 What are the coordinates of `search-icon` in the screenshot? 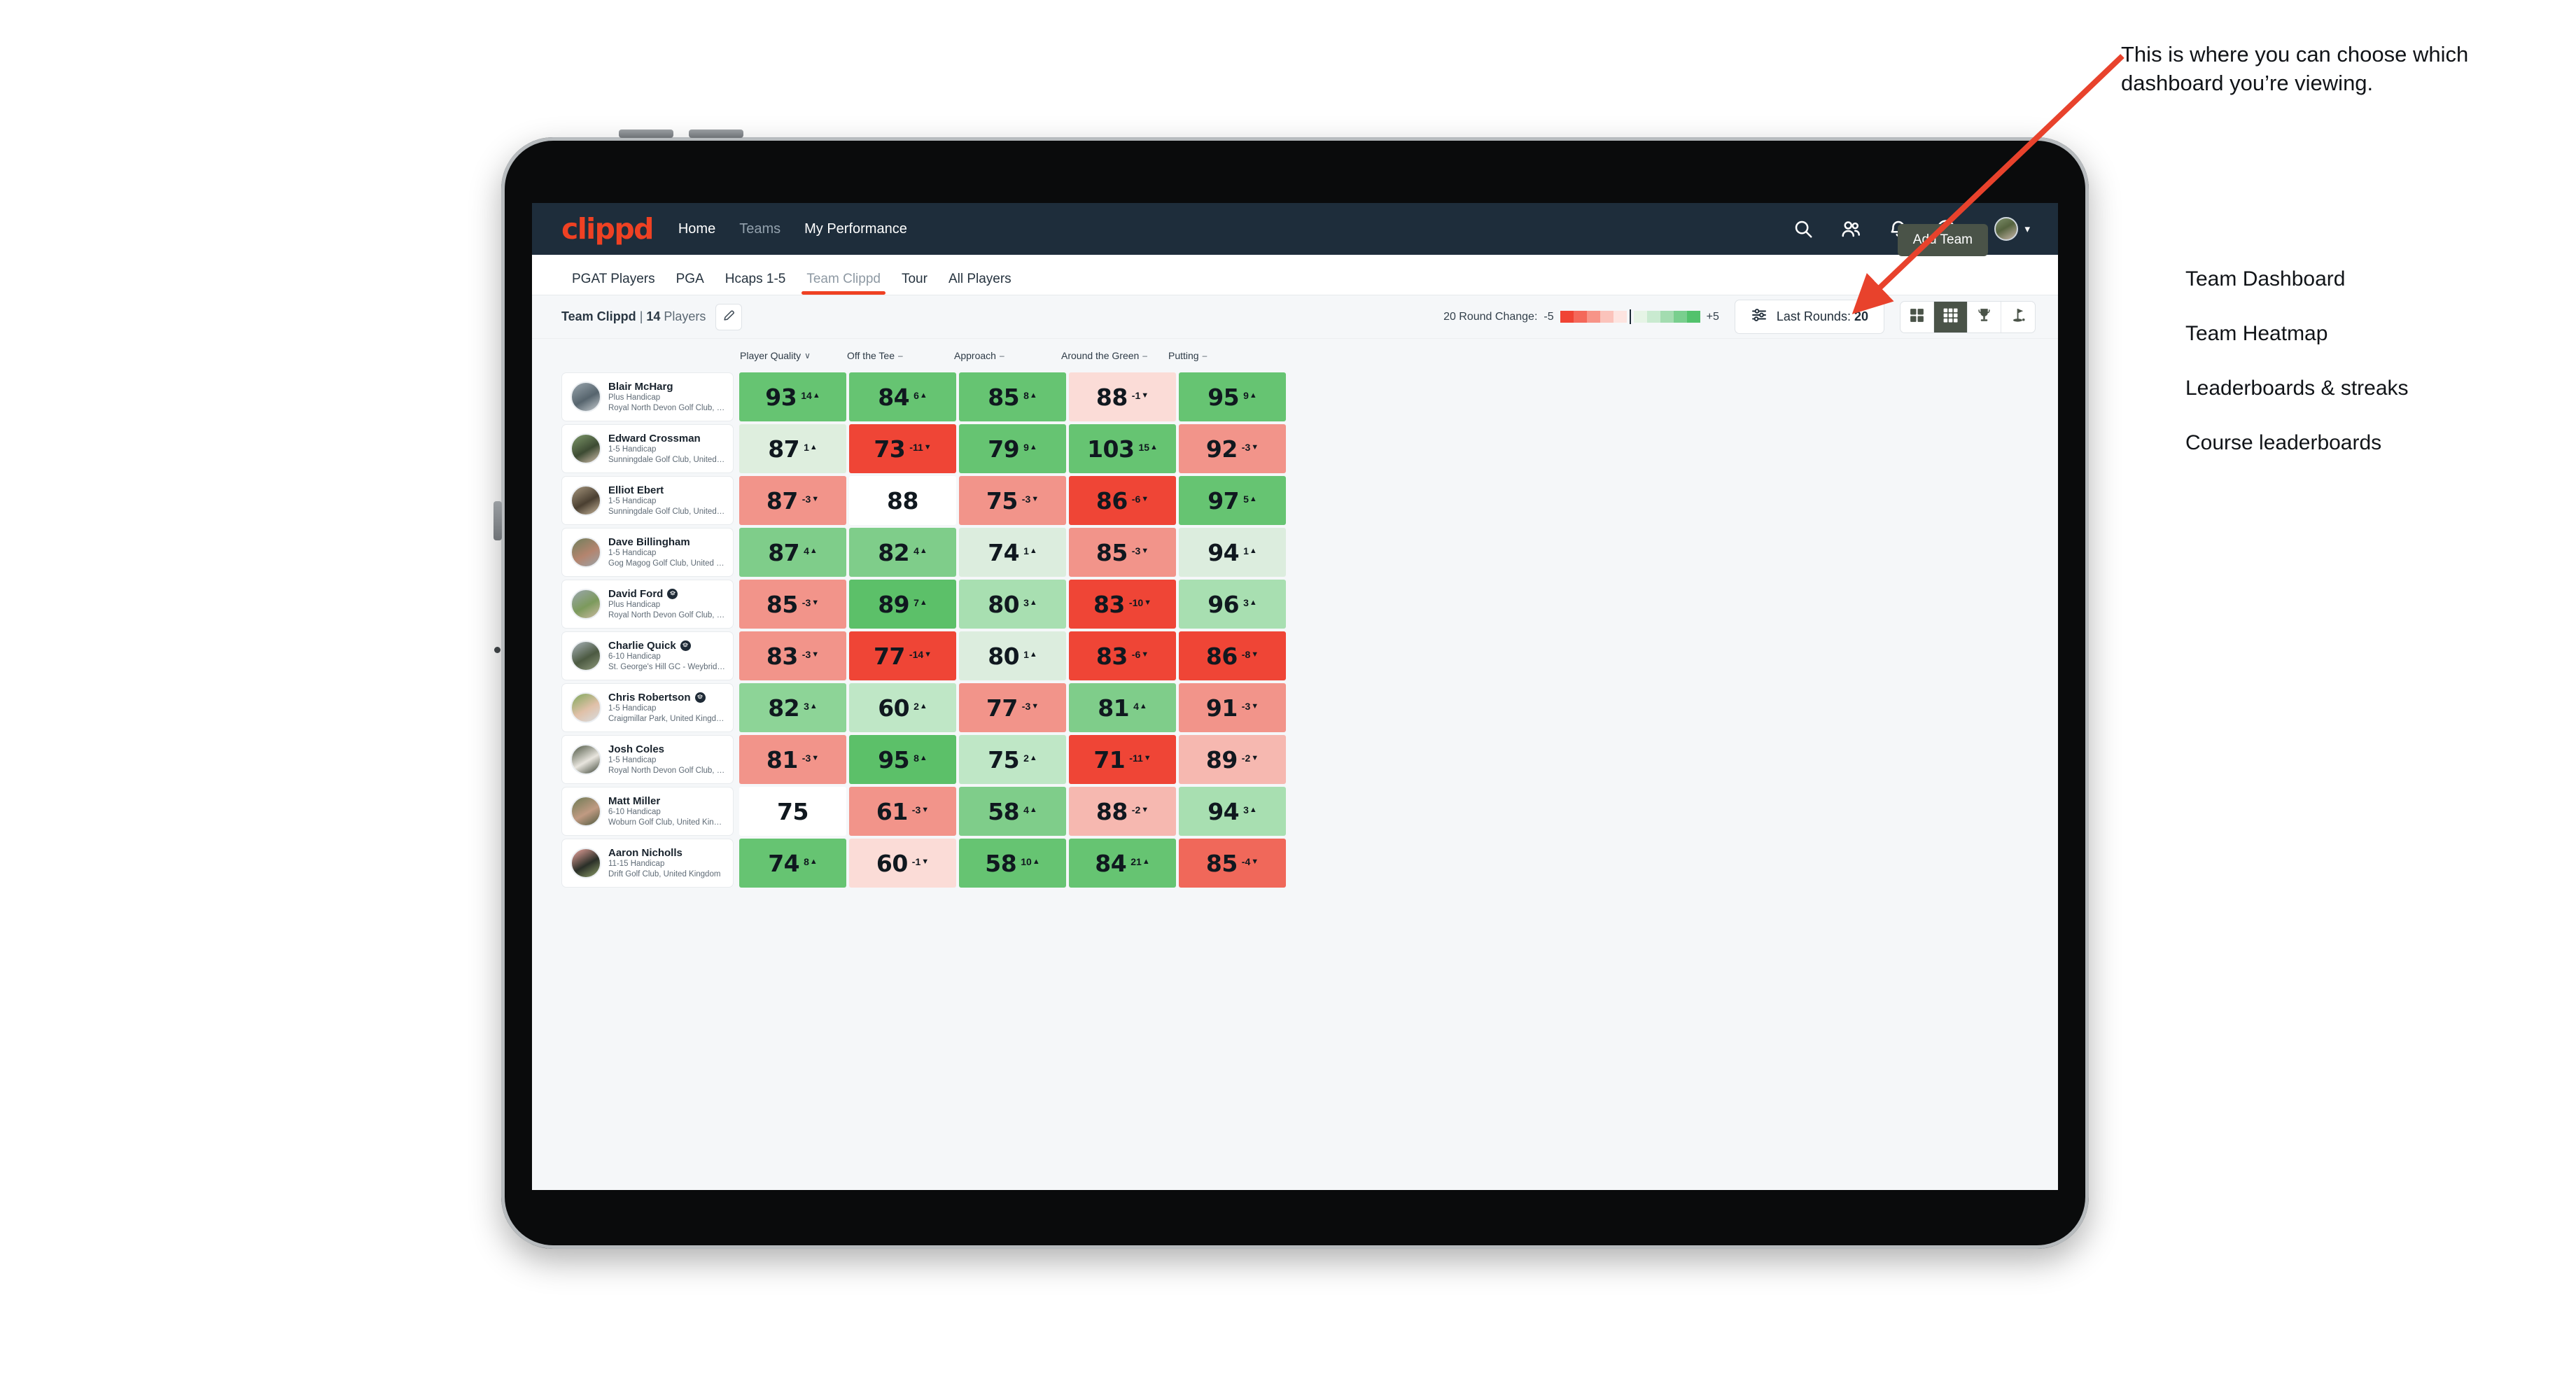 It's located at (1803, 228).